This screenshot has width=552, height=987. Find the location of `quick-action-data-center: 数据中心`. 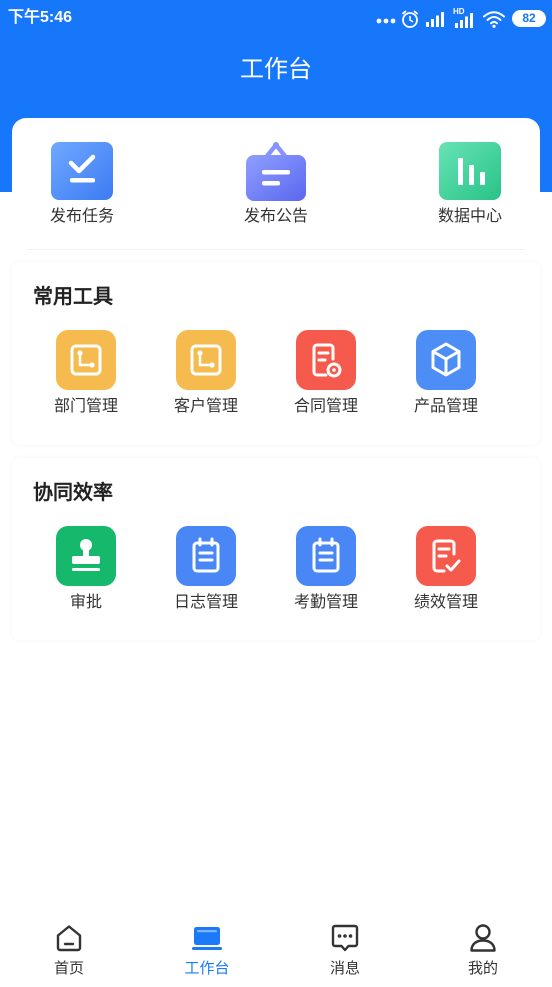

quick-action-data-center: 数据中心 is located at coordinates (470, 195).